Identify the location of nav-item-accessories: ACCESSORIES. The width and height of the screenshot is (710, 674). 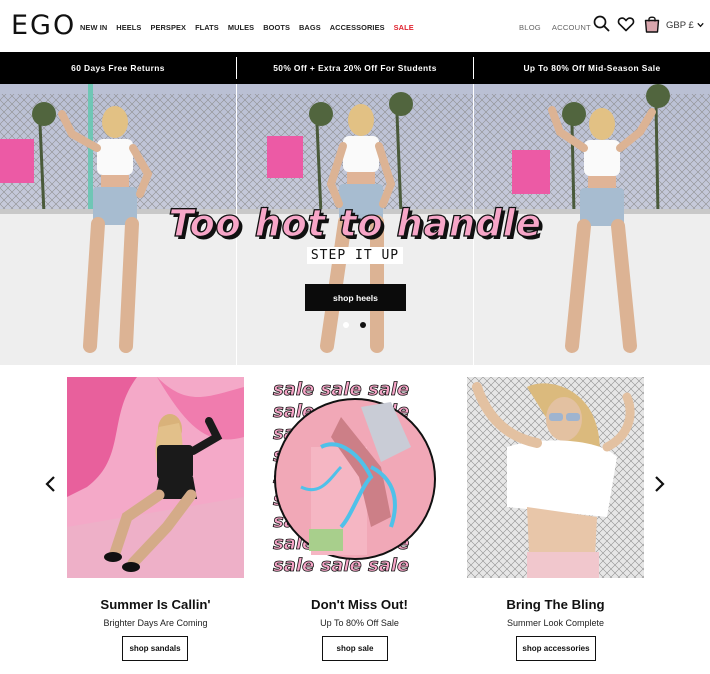
(357, 27).